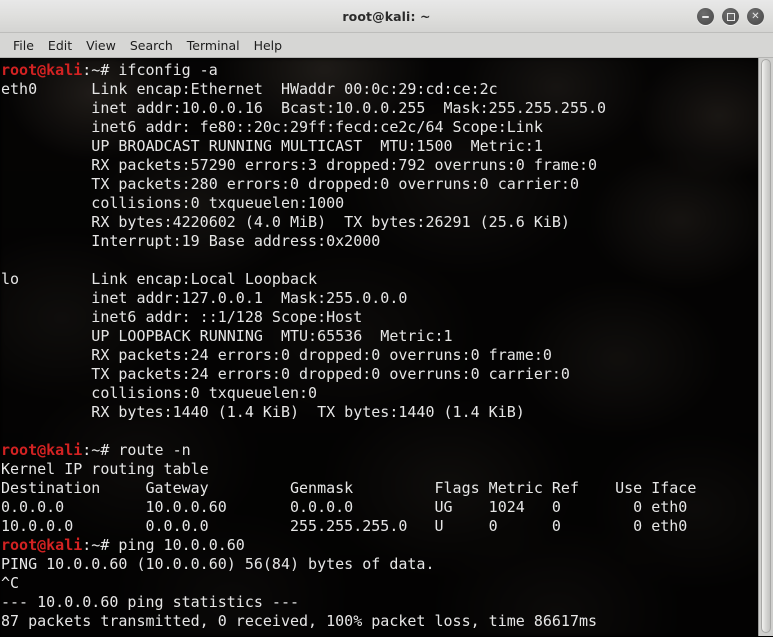 The height and width of the screenshot is (637, 773). I want to click on terminal-output-line: inet6 addr: ::1/128 Scope:Host, so click(182, 317).